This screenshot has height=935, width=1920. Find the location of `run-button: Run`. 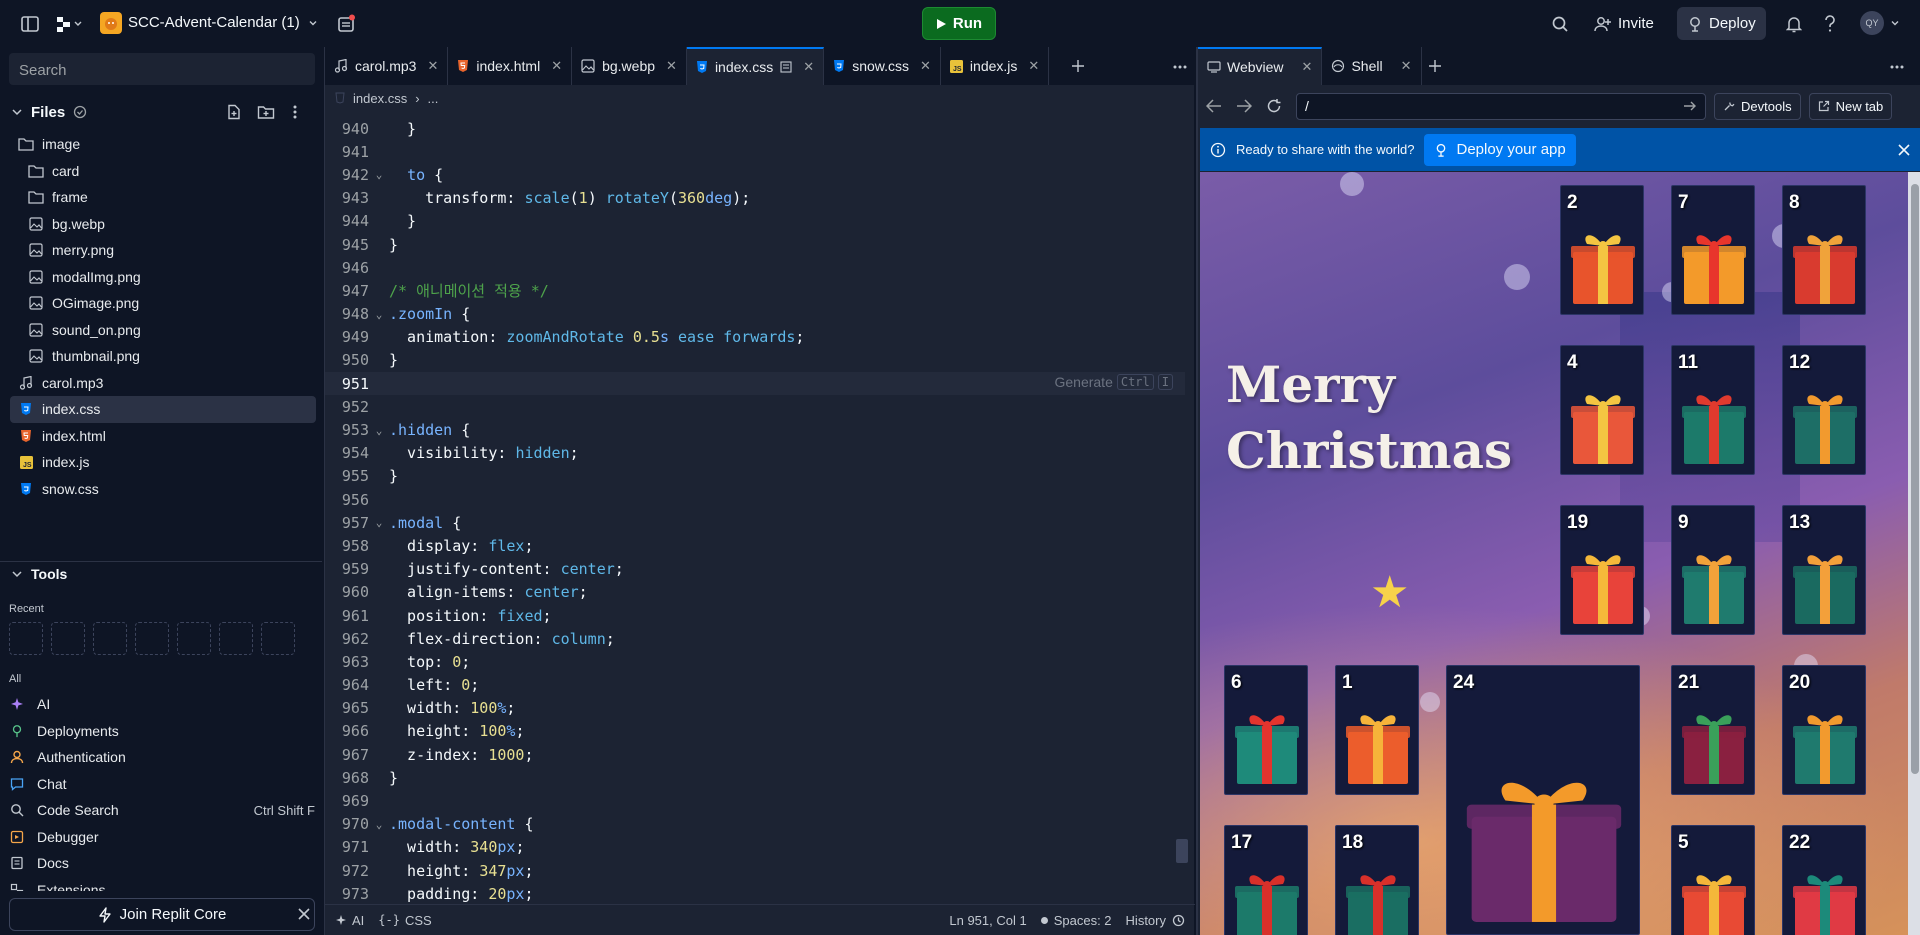

run-button: Run is located at coordinates (959, 23).